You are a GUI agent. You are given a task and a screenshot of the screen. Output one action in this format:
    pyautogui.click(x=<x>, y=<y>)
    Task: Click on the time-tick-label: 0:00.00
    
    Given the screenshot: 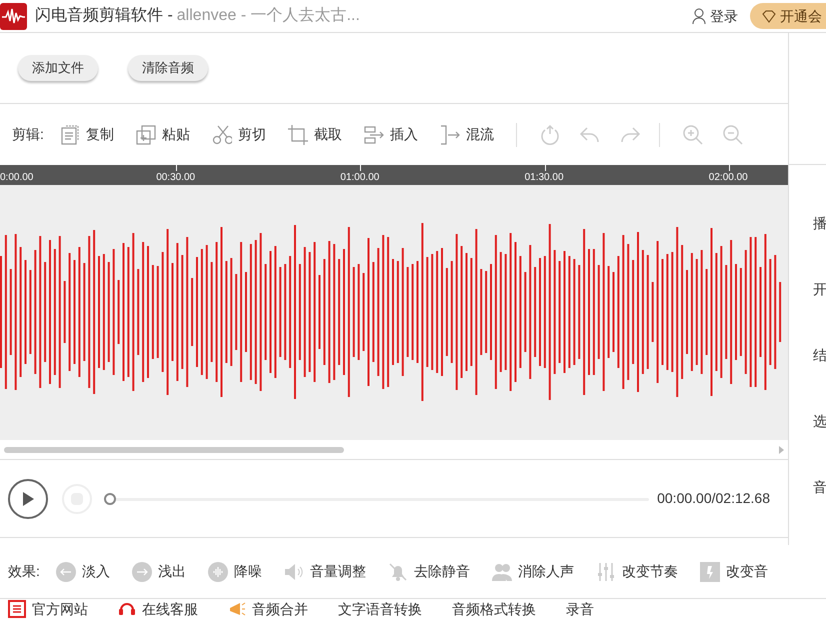 What is the action you would take?
    pyautogui.click(x=17, y=178)
    